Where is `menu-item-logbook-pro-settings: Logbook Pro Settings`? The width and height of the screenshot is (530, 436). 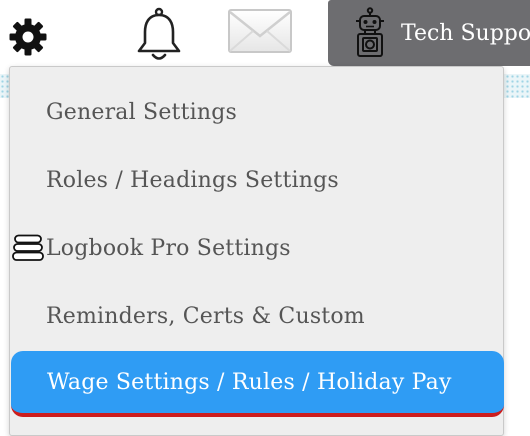
menu-item-logbook-pro-settings: Logbook Pro Settings is located at coordinates (256, 248).